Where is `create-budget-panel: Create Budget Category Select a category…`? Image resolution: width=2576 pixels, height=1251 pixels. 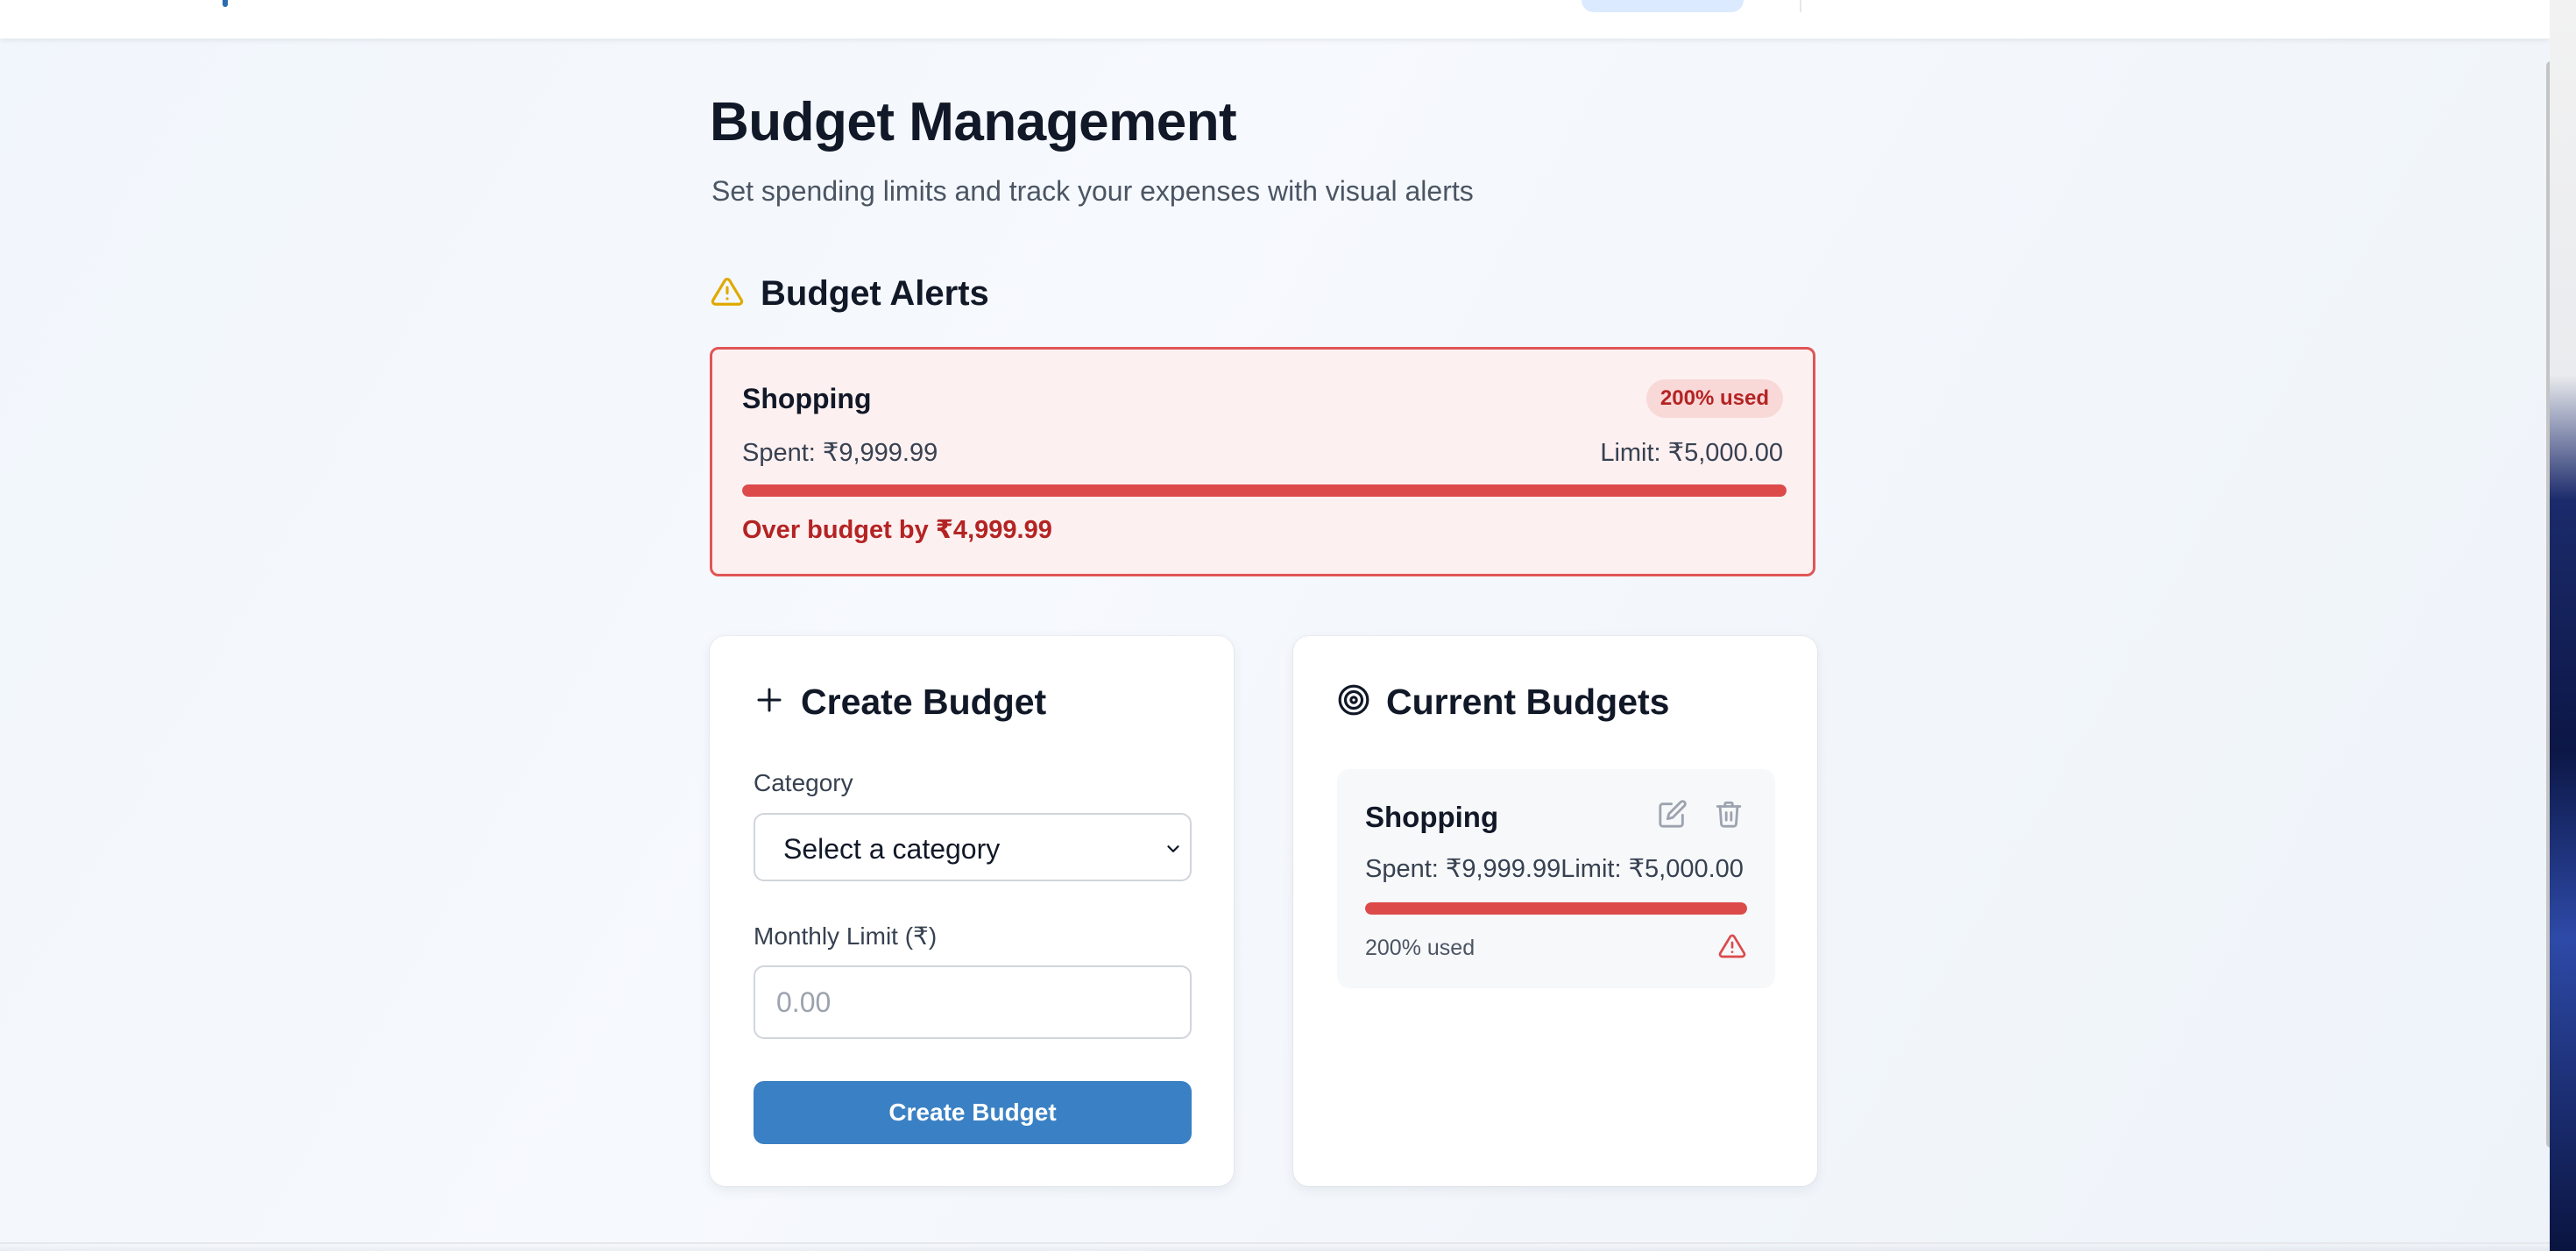 create-budget-panel: Create Budget Category Select a category… is located at coordinates (972, 911).